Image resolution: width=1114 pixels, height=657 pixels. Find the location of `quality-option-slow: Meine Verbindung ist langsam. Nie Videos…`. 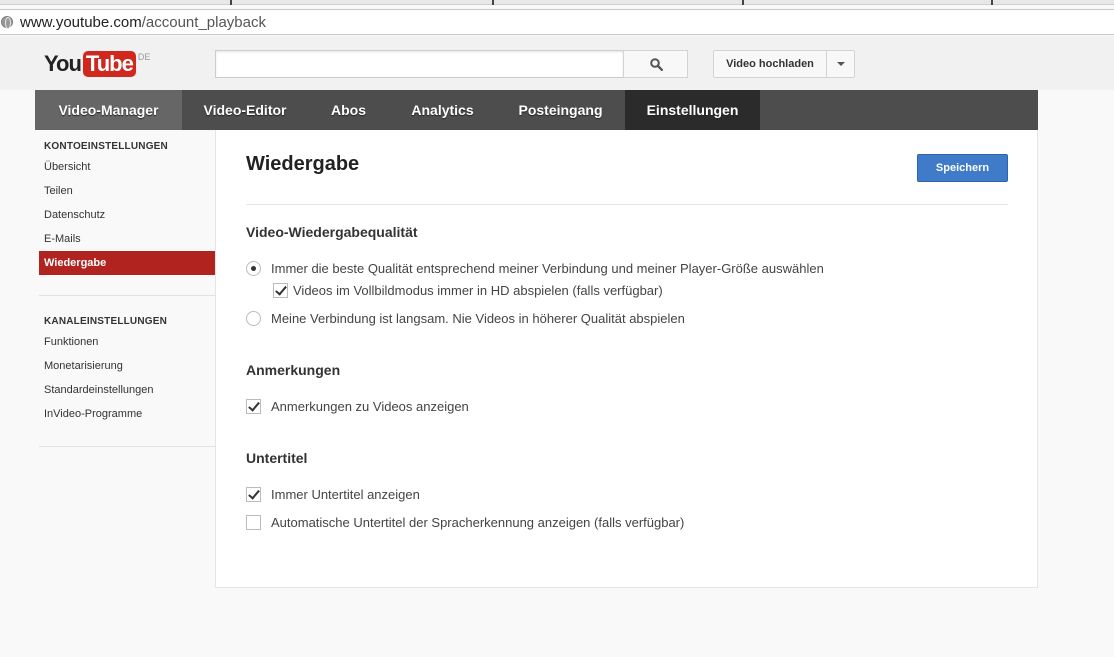

quality-option-slow: Meine Verbindung ist langsam. Nie Videos… is located at coordinates (465, 318).